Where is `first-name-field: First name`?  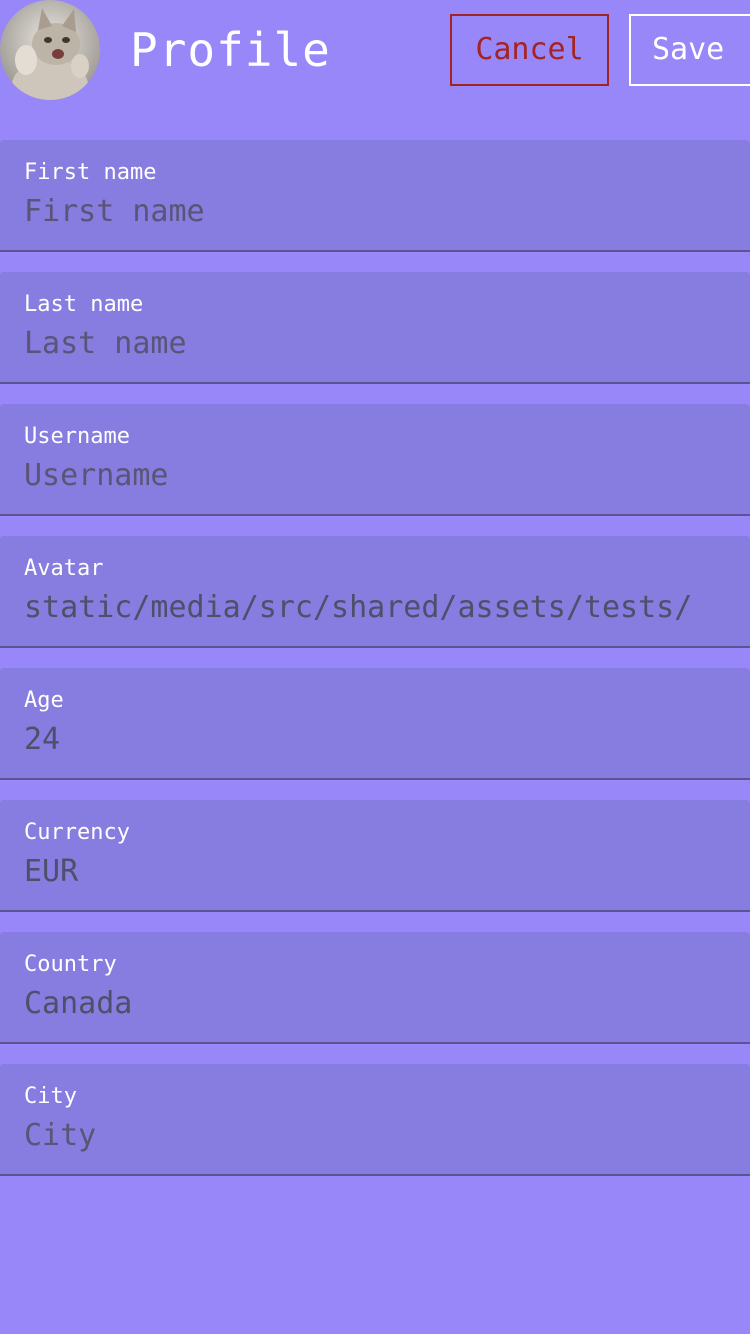 first-name-field: First name is located at coordinates (375, 196).